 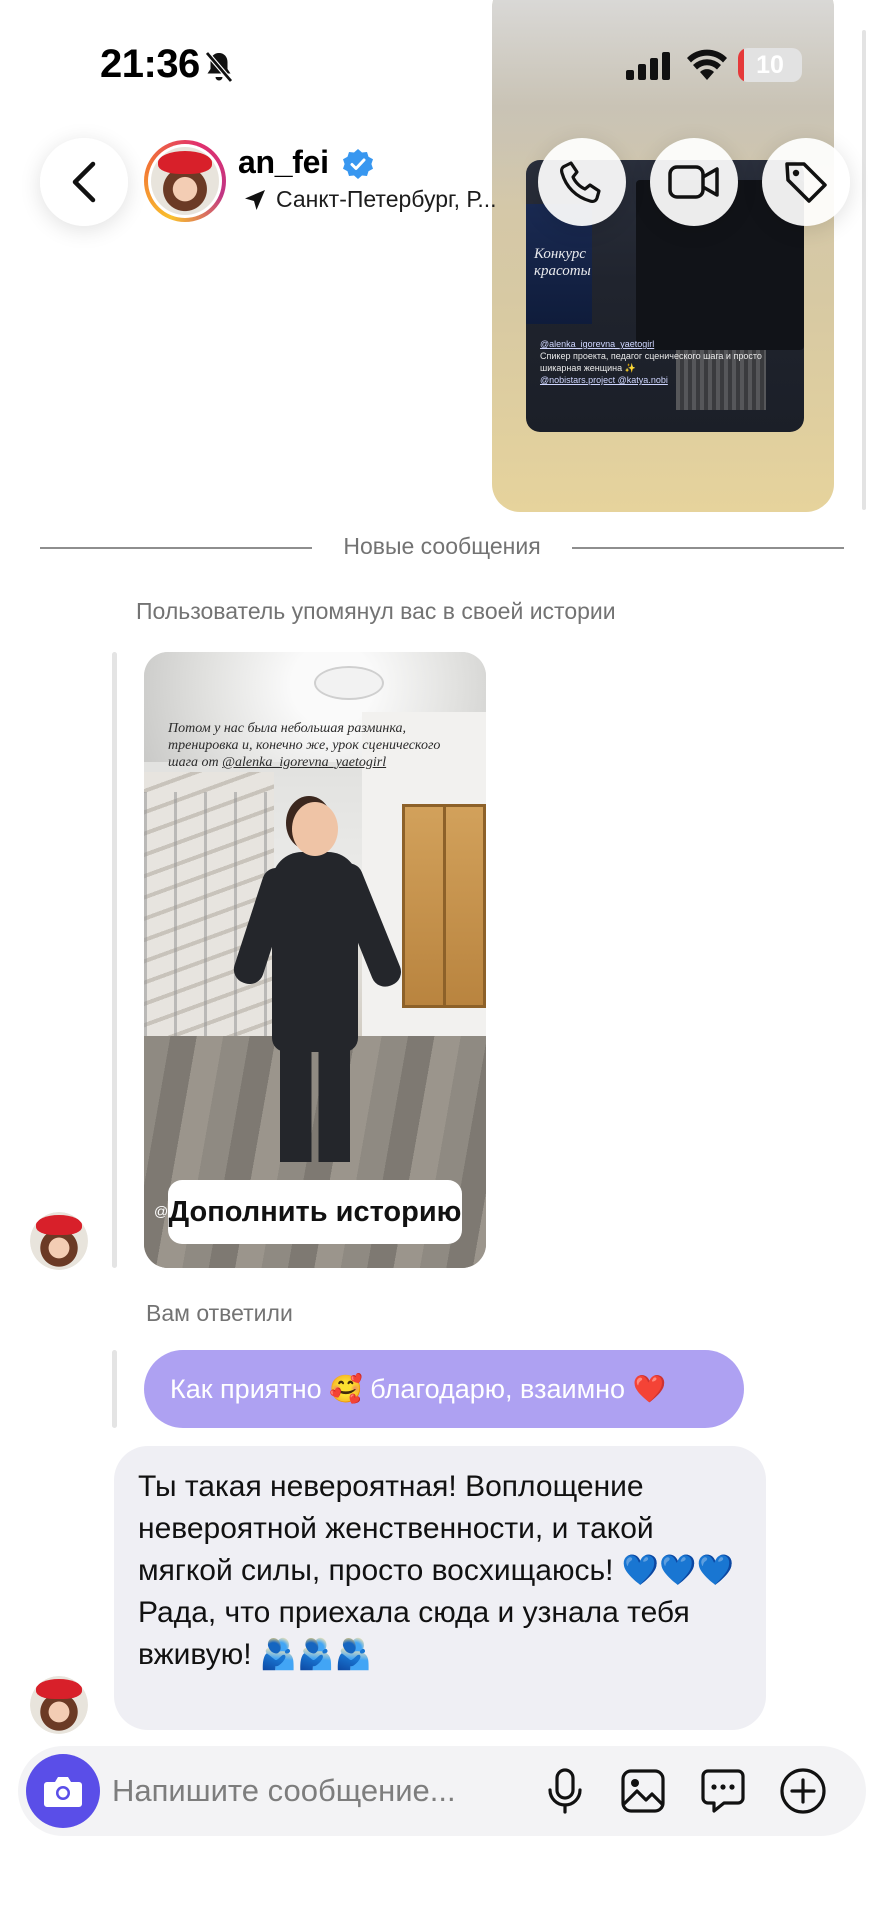 I want to click on reply-bubble: Как приятно 🥰 благодарю, взаимно ❤️, so click(x=444, y=1389).